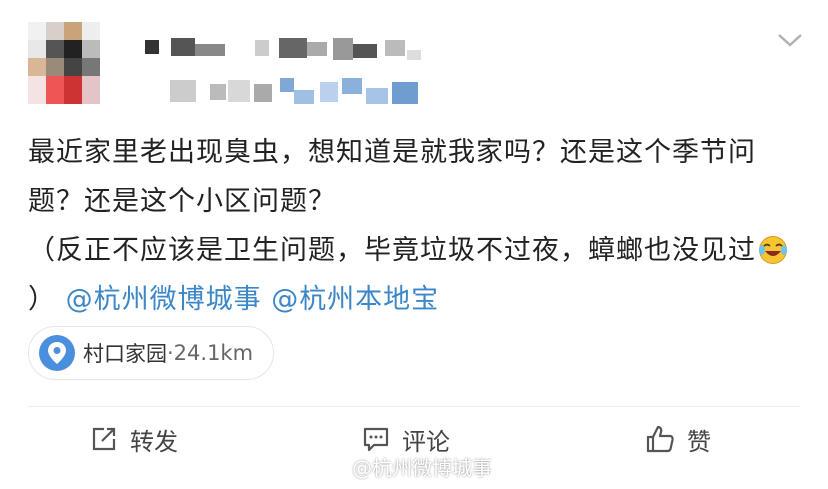  I want to click on watermark: @杭州微博城事, so click(407, 466).